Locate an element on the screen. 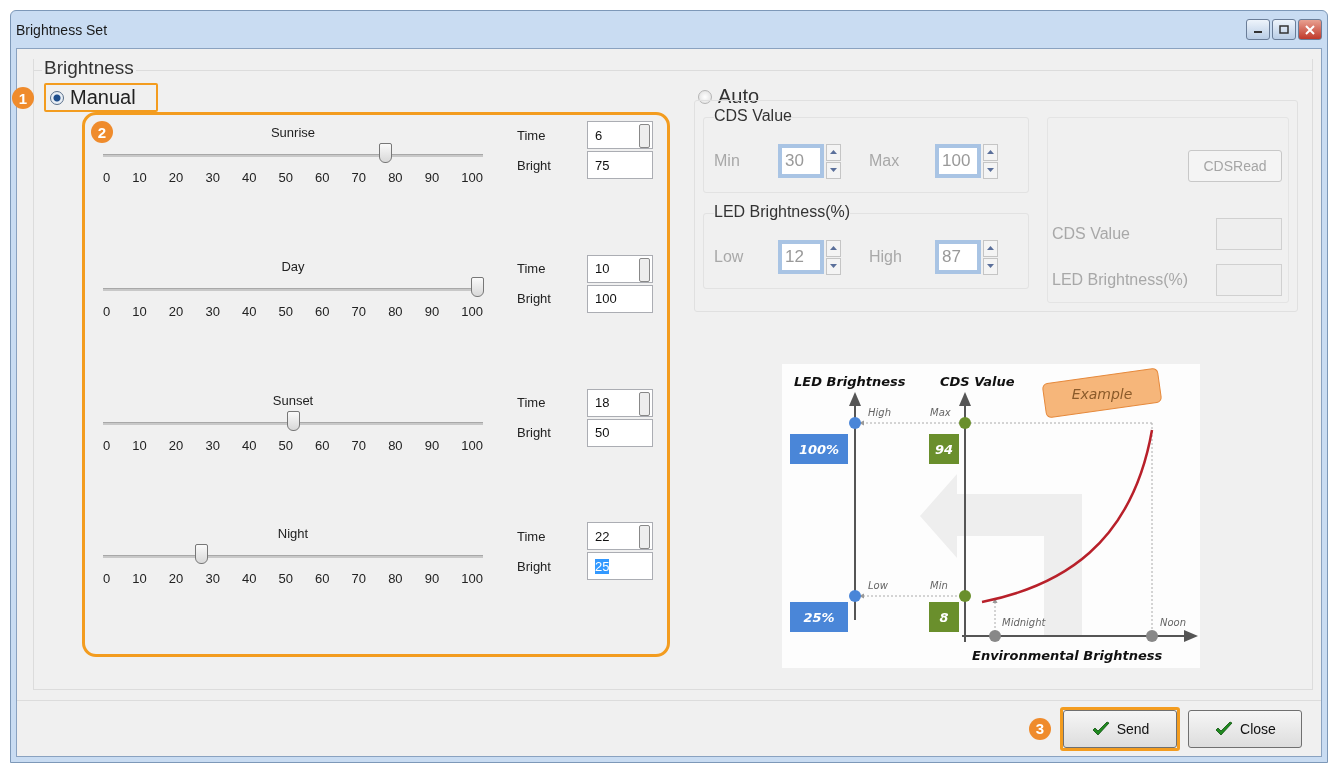  high-label: High is located at coordinates (886, 257).